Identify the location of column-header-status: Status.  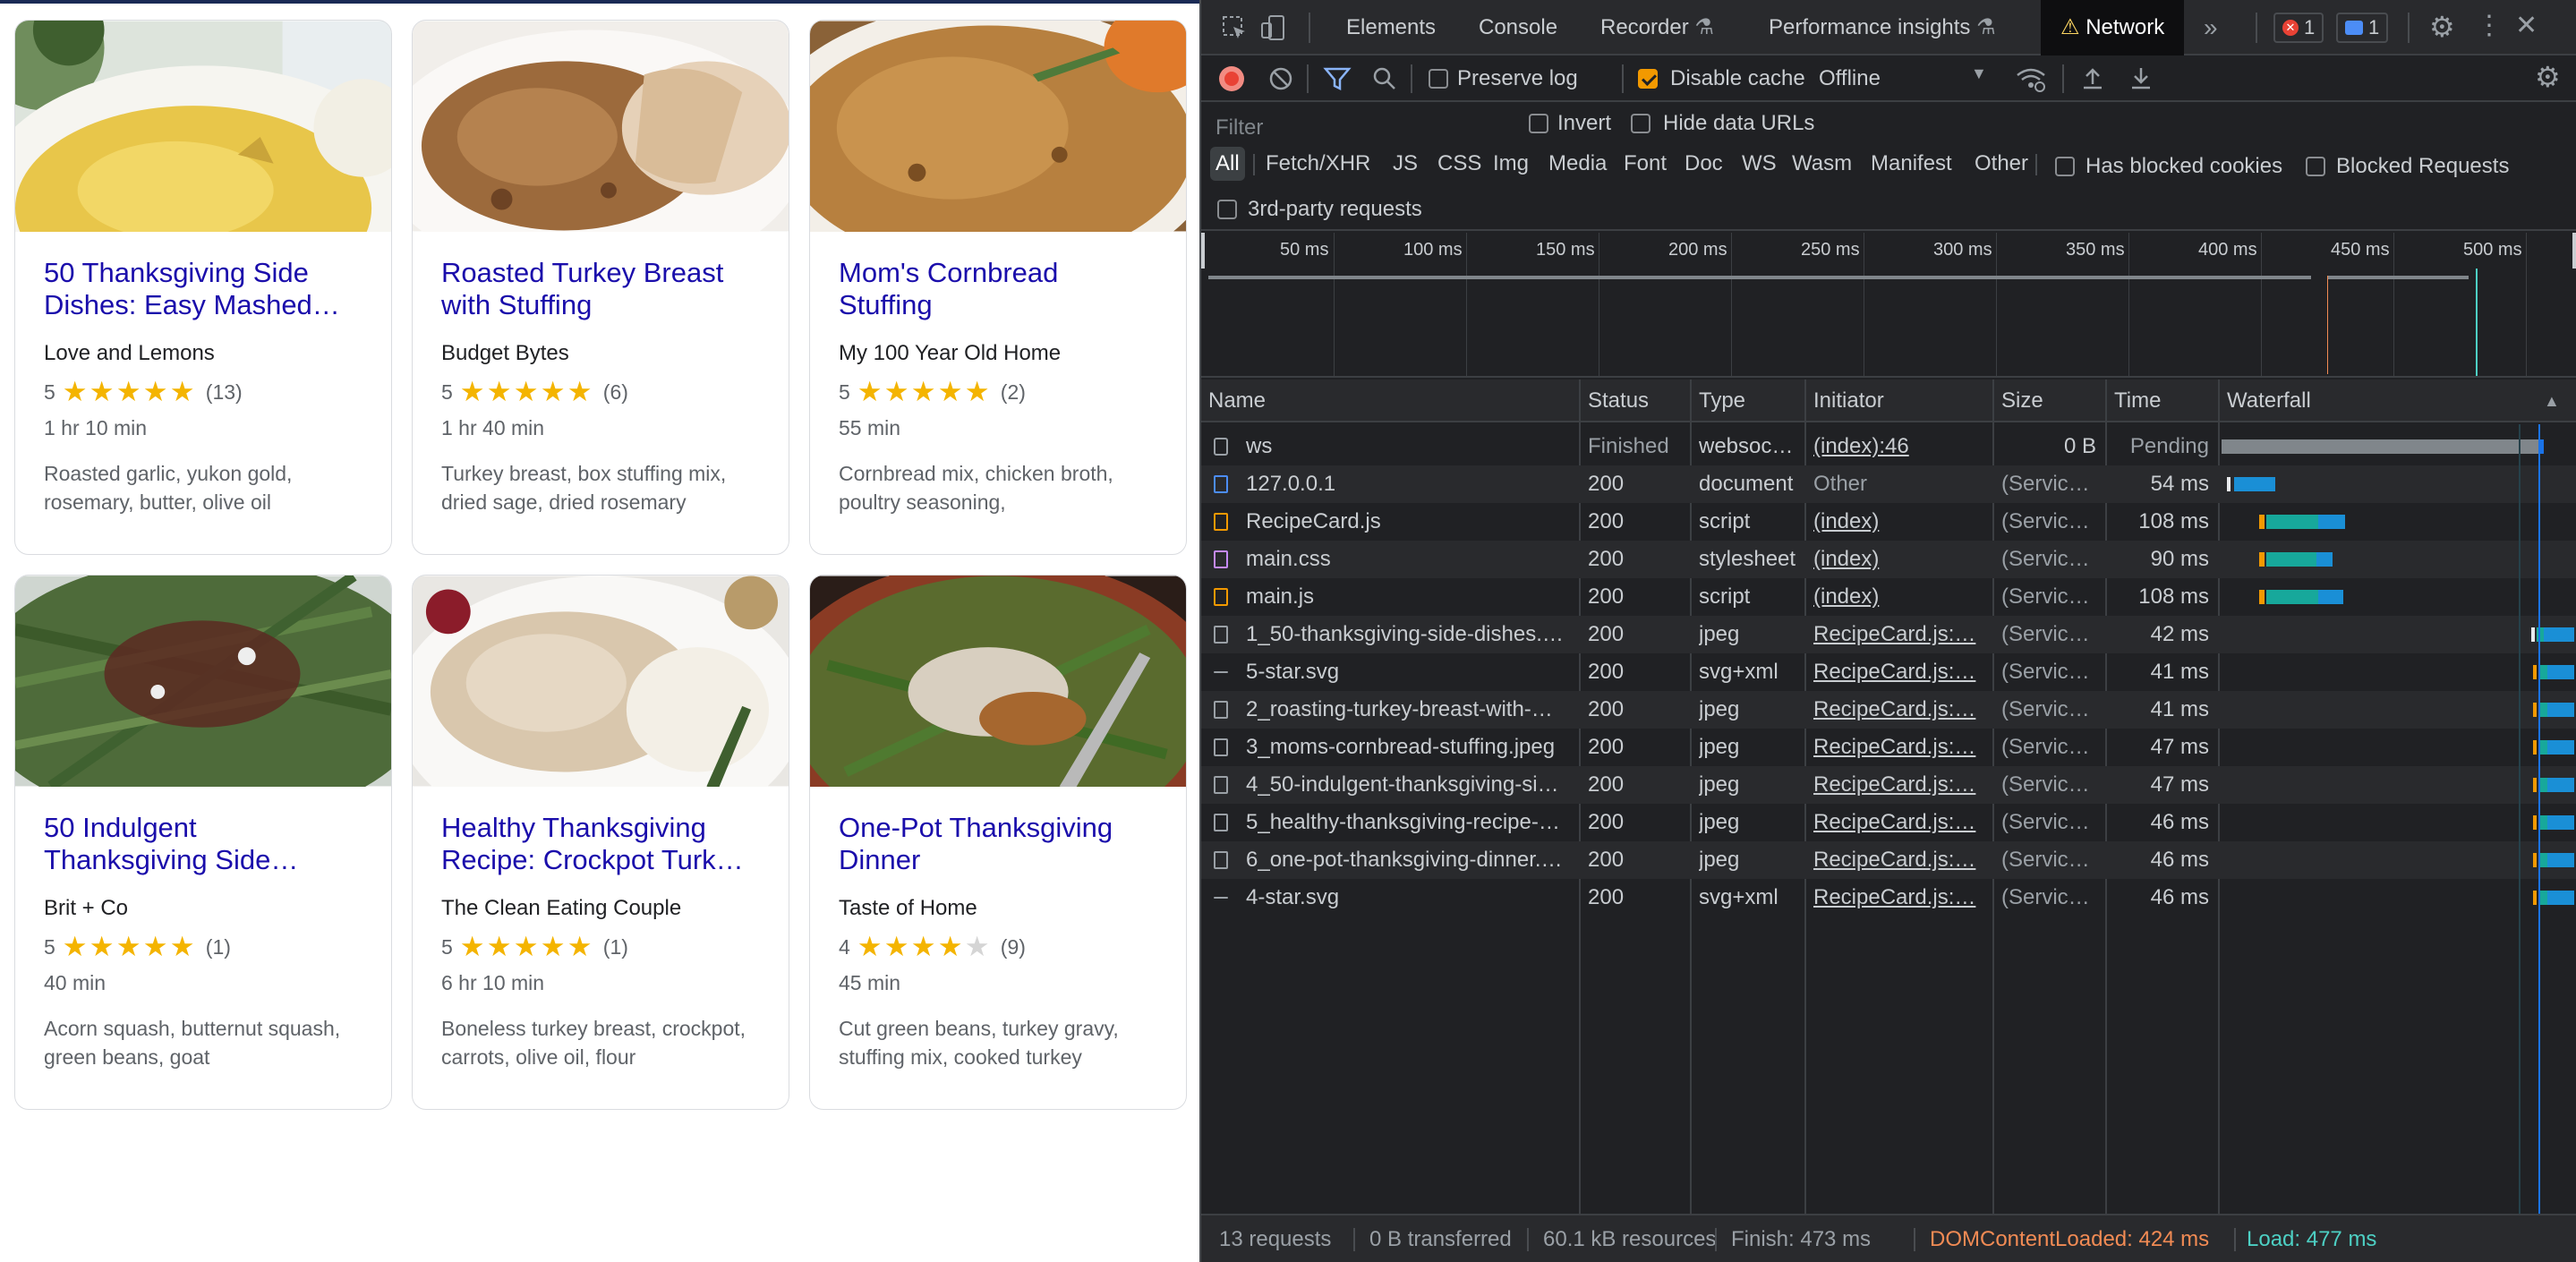
(1618, 400).